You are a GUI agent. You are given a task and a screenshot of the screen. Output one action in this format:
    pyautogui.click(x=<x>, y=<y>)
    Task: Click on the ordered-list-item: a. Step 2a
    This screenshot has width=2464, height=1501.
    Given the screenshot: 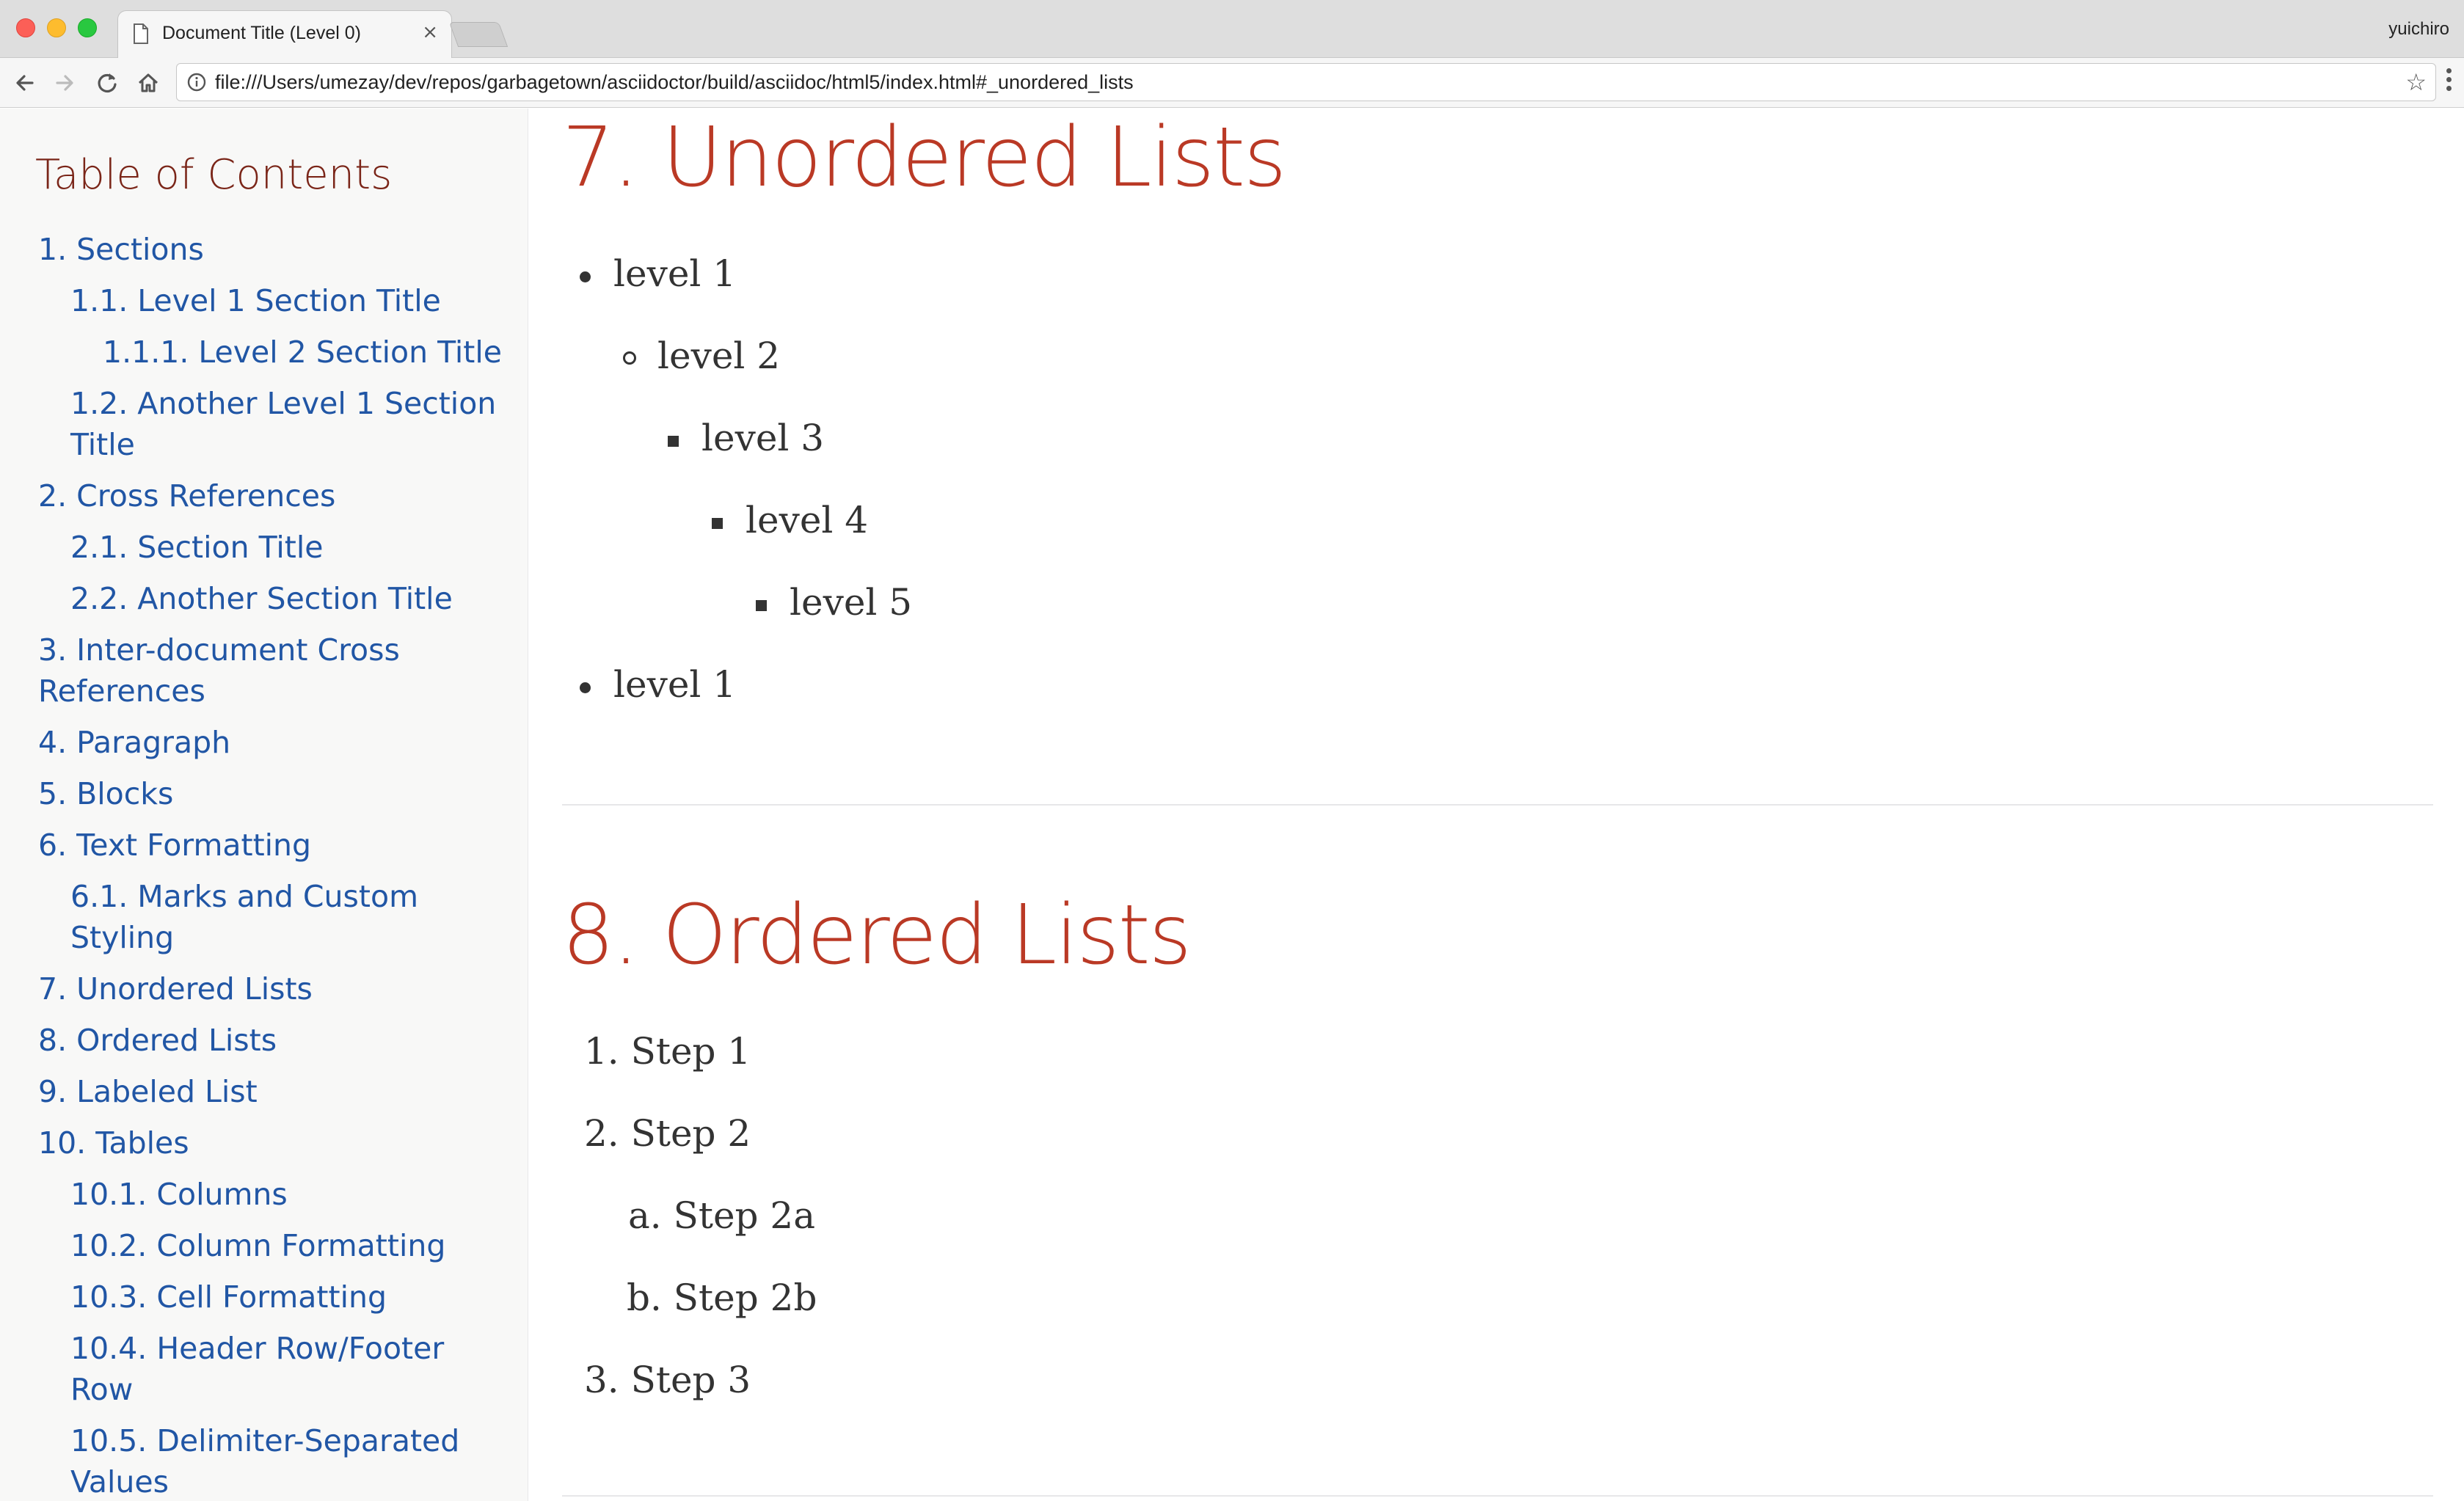 What is the action you would take?
    pyautogui.click(x=722, y=1215)
    